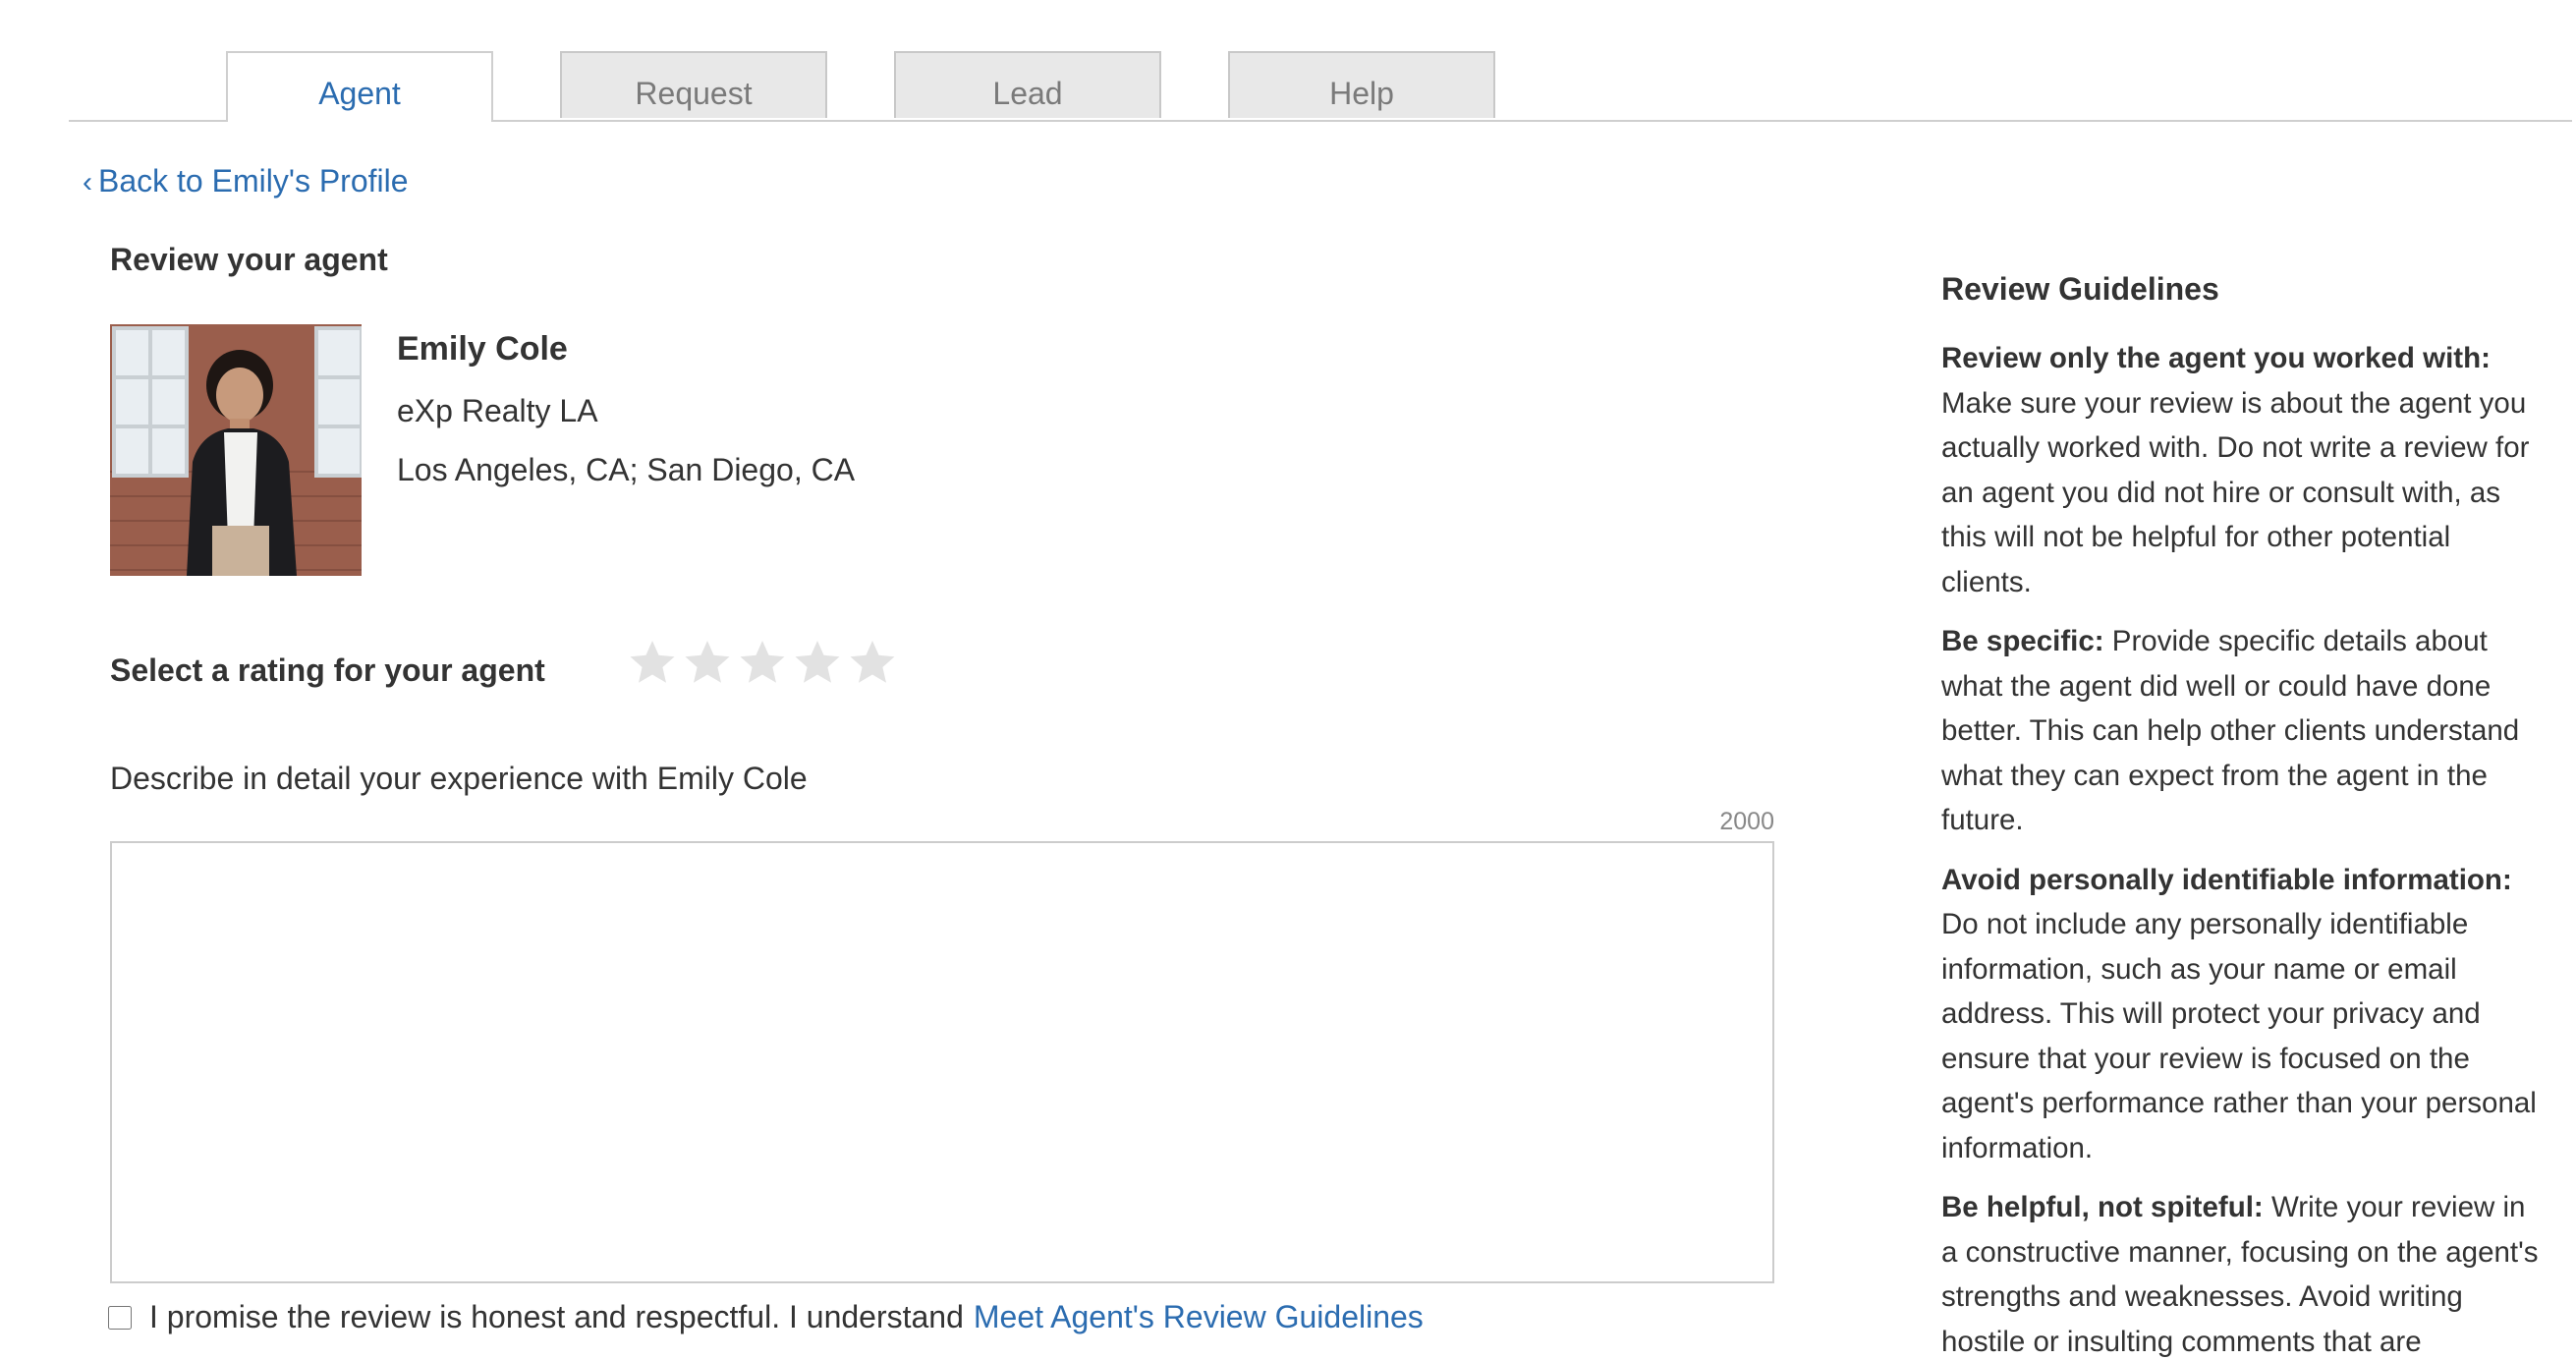 This screenshot has height=1360, width=2576. What do you see at coordinates (693, 84) in the screenshot?
I see `tab-request: Request` at bounding box center [693, 84].